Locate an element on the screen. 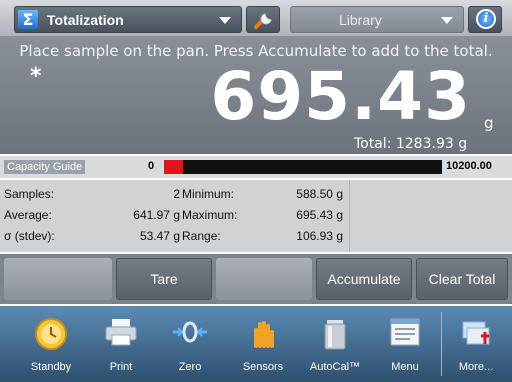  info-button: i is located at coordinates (485, 19).